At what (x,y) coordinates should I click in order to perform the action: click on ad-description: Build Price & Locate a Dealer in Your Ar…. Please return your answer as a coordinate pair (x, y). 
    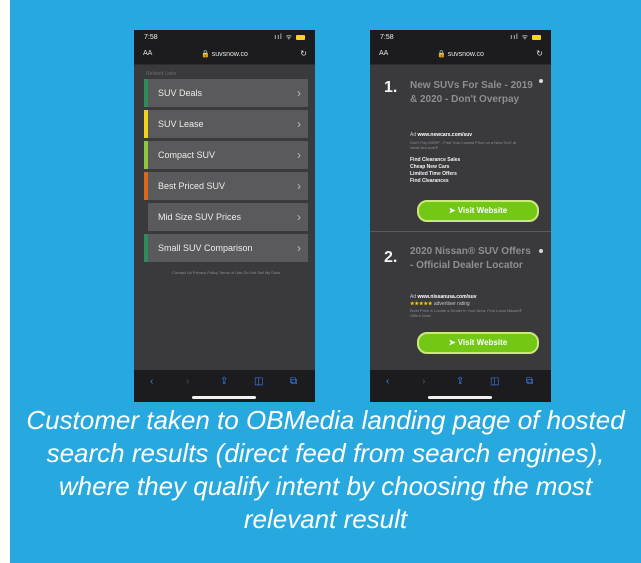
    Looking at the image, I should click on (466, 313).